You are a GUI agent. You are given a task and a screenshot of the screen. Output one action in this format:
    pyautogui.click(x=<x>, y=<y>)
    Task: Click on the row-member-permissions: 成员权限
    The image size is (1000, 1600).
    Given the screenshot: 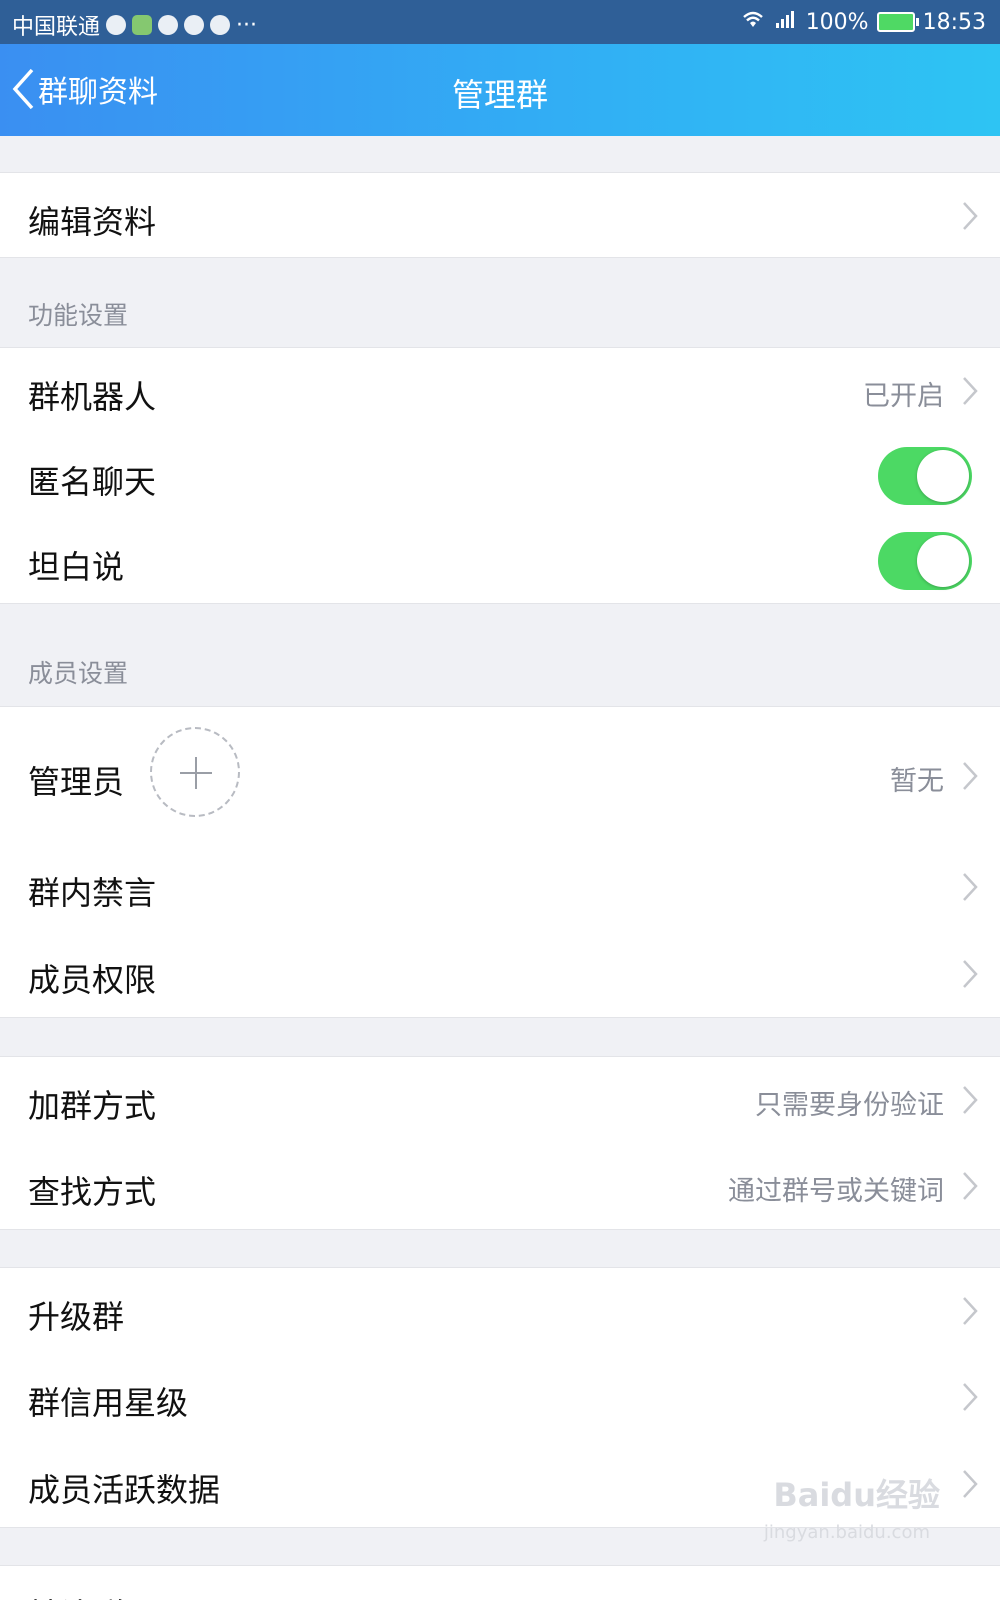 What is the action you would take?
    pyautogui.click(x=500, y=974)
    